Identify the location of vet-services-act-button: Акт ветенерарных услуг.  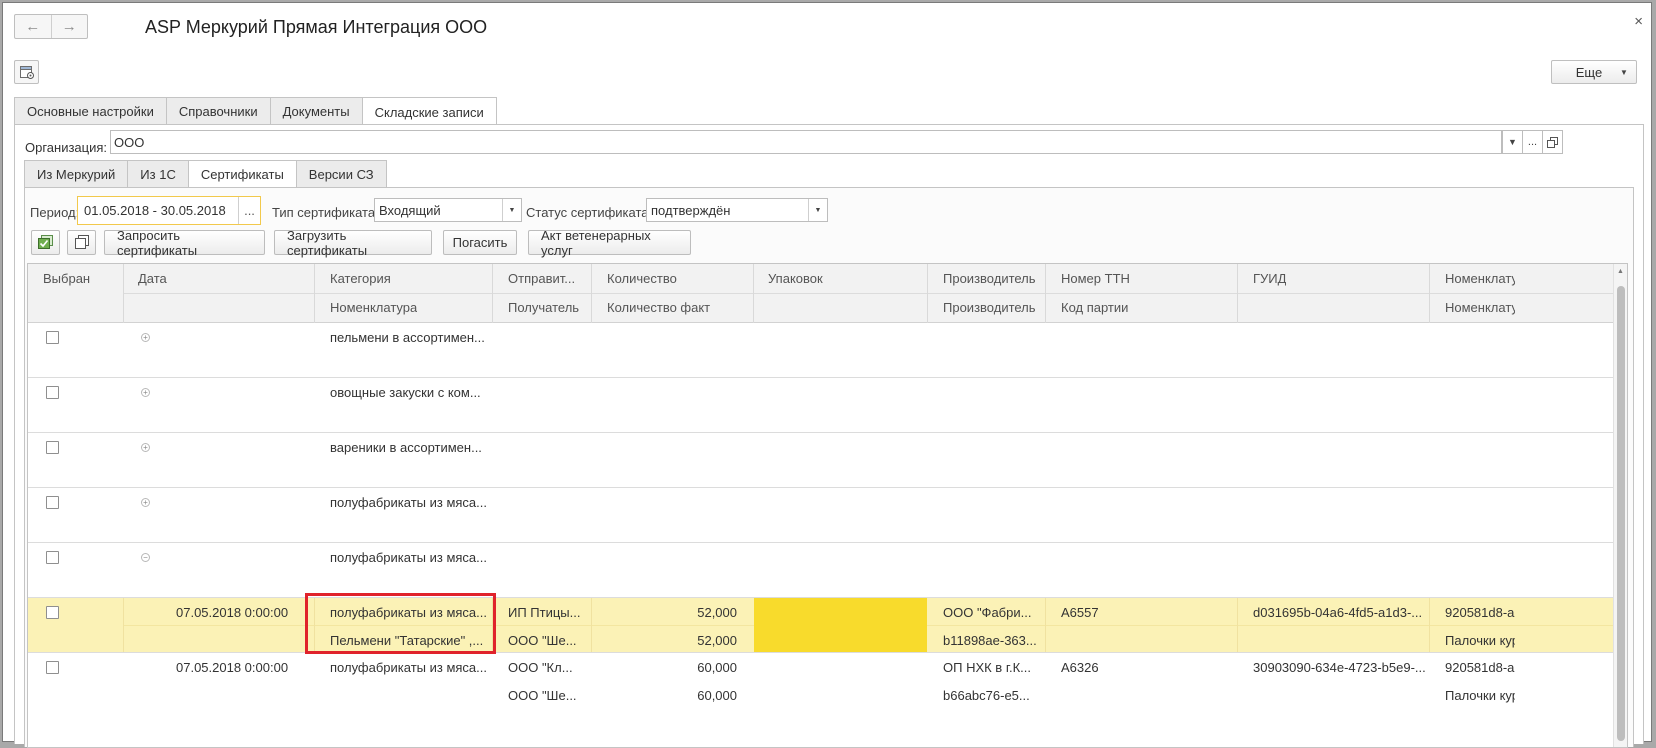
(609, 243).